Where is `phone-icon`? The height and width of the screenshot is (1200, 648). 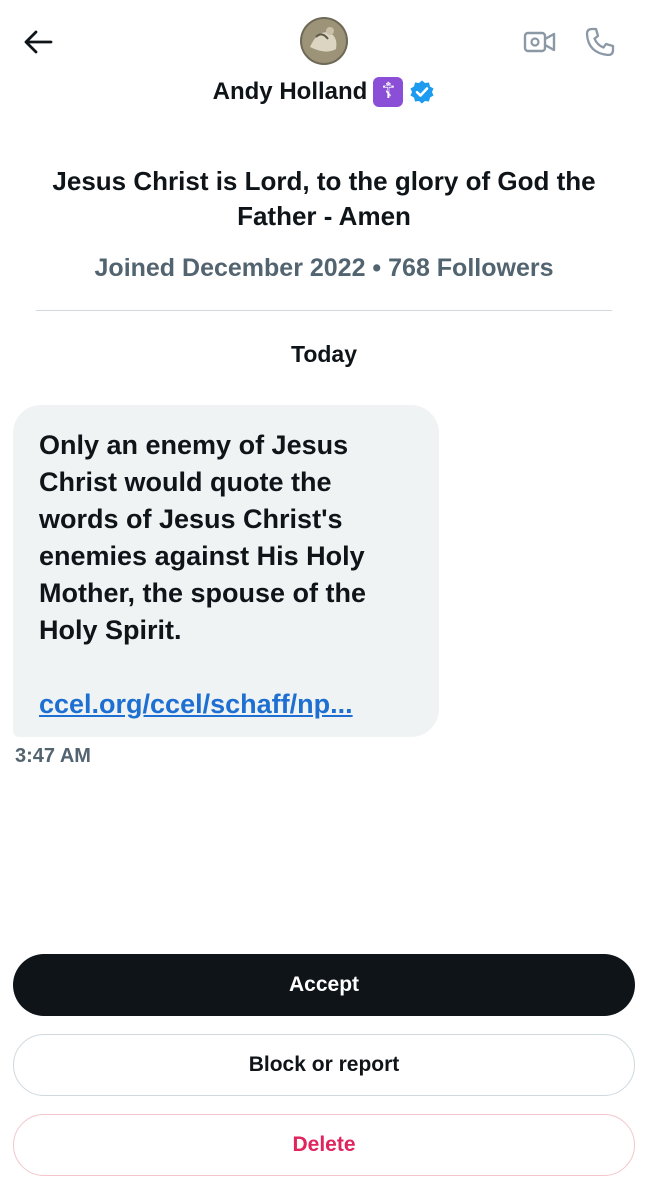
phone-icon is located at coordinates (600, 42).